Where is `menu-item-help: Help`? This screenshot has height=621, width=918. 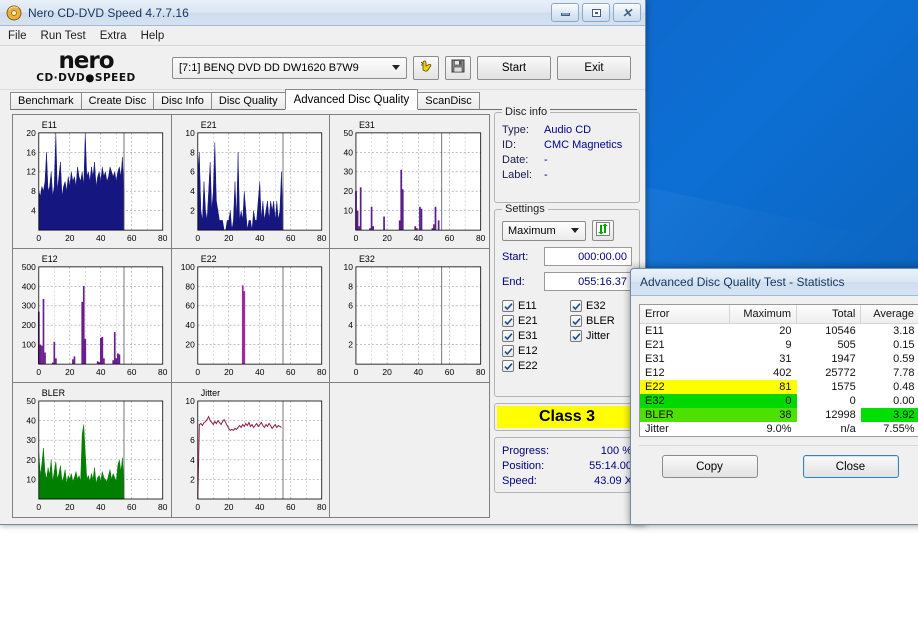 menu-item-help: Help is located at coordinates (153, 36).